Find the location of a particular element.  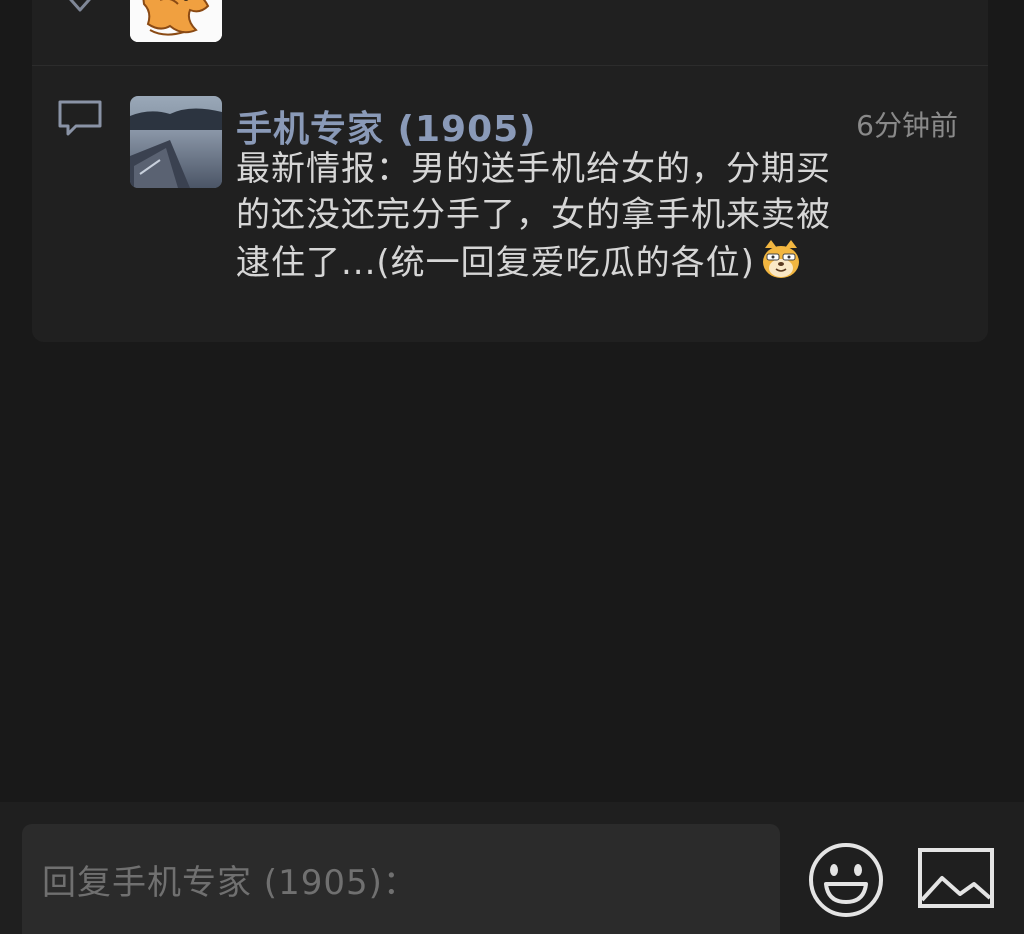

commenter-avatar is located at coordinates (176, 142).